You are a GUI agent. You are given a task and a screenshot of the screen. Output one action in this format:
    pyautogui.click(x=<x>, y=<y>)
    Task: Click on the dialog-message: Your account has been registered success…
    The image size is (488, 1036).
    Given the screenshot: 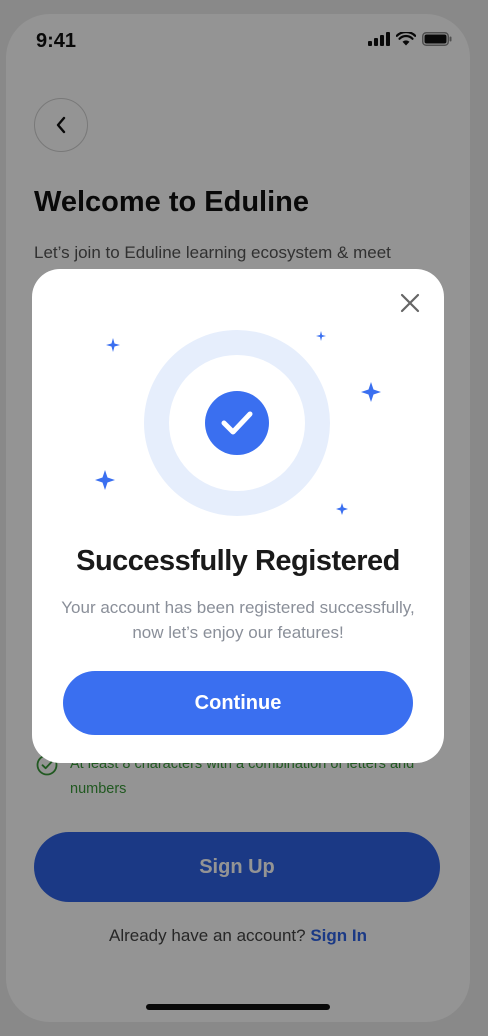 What is the action you would take?
    pyautogui.click(x=238, y=620)
    